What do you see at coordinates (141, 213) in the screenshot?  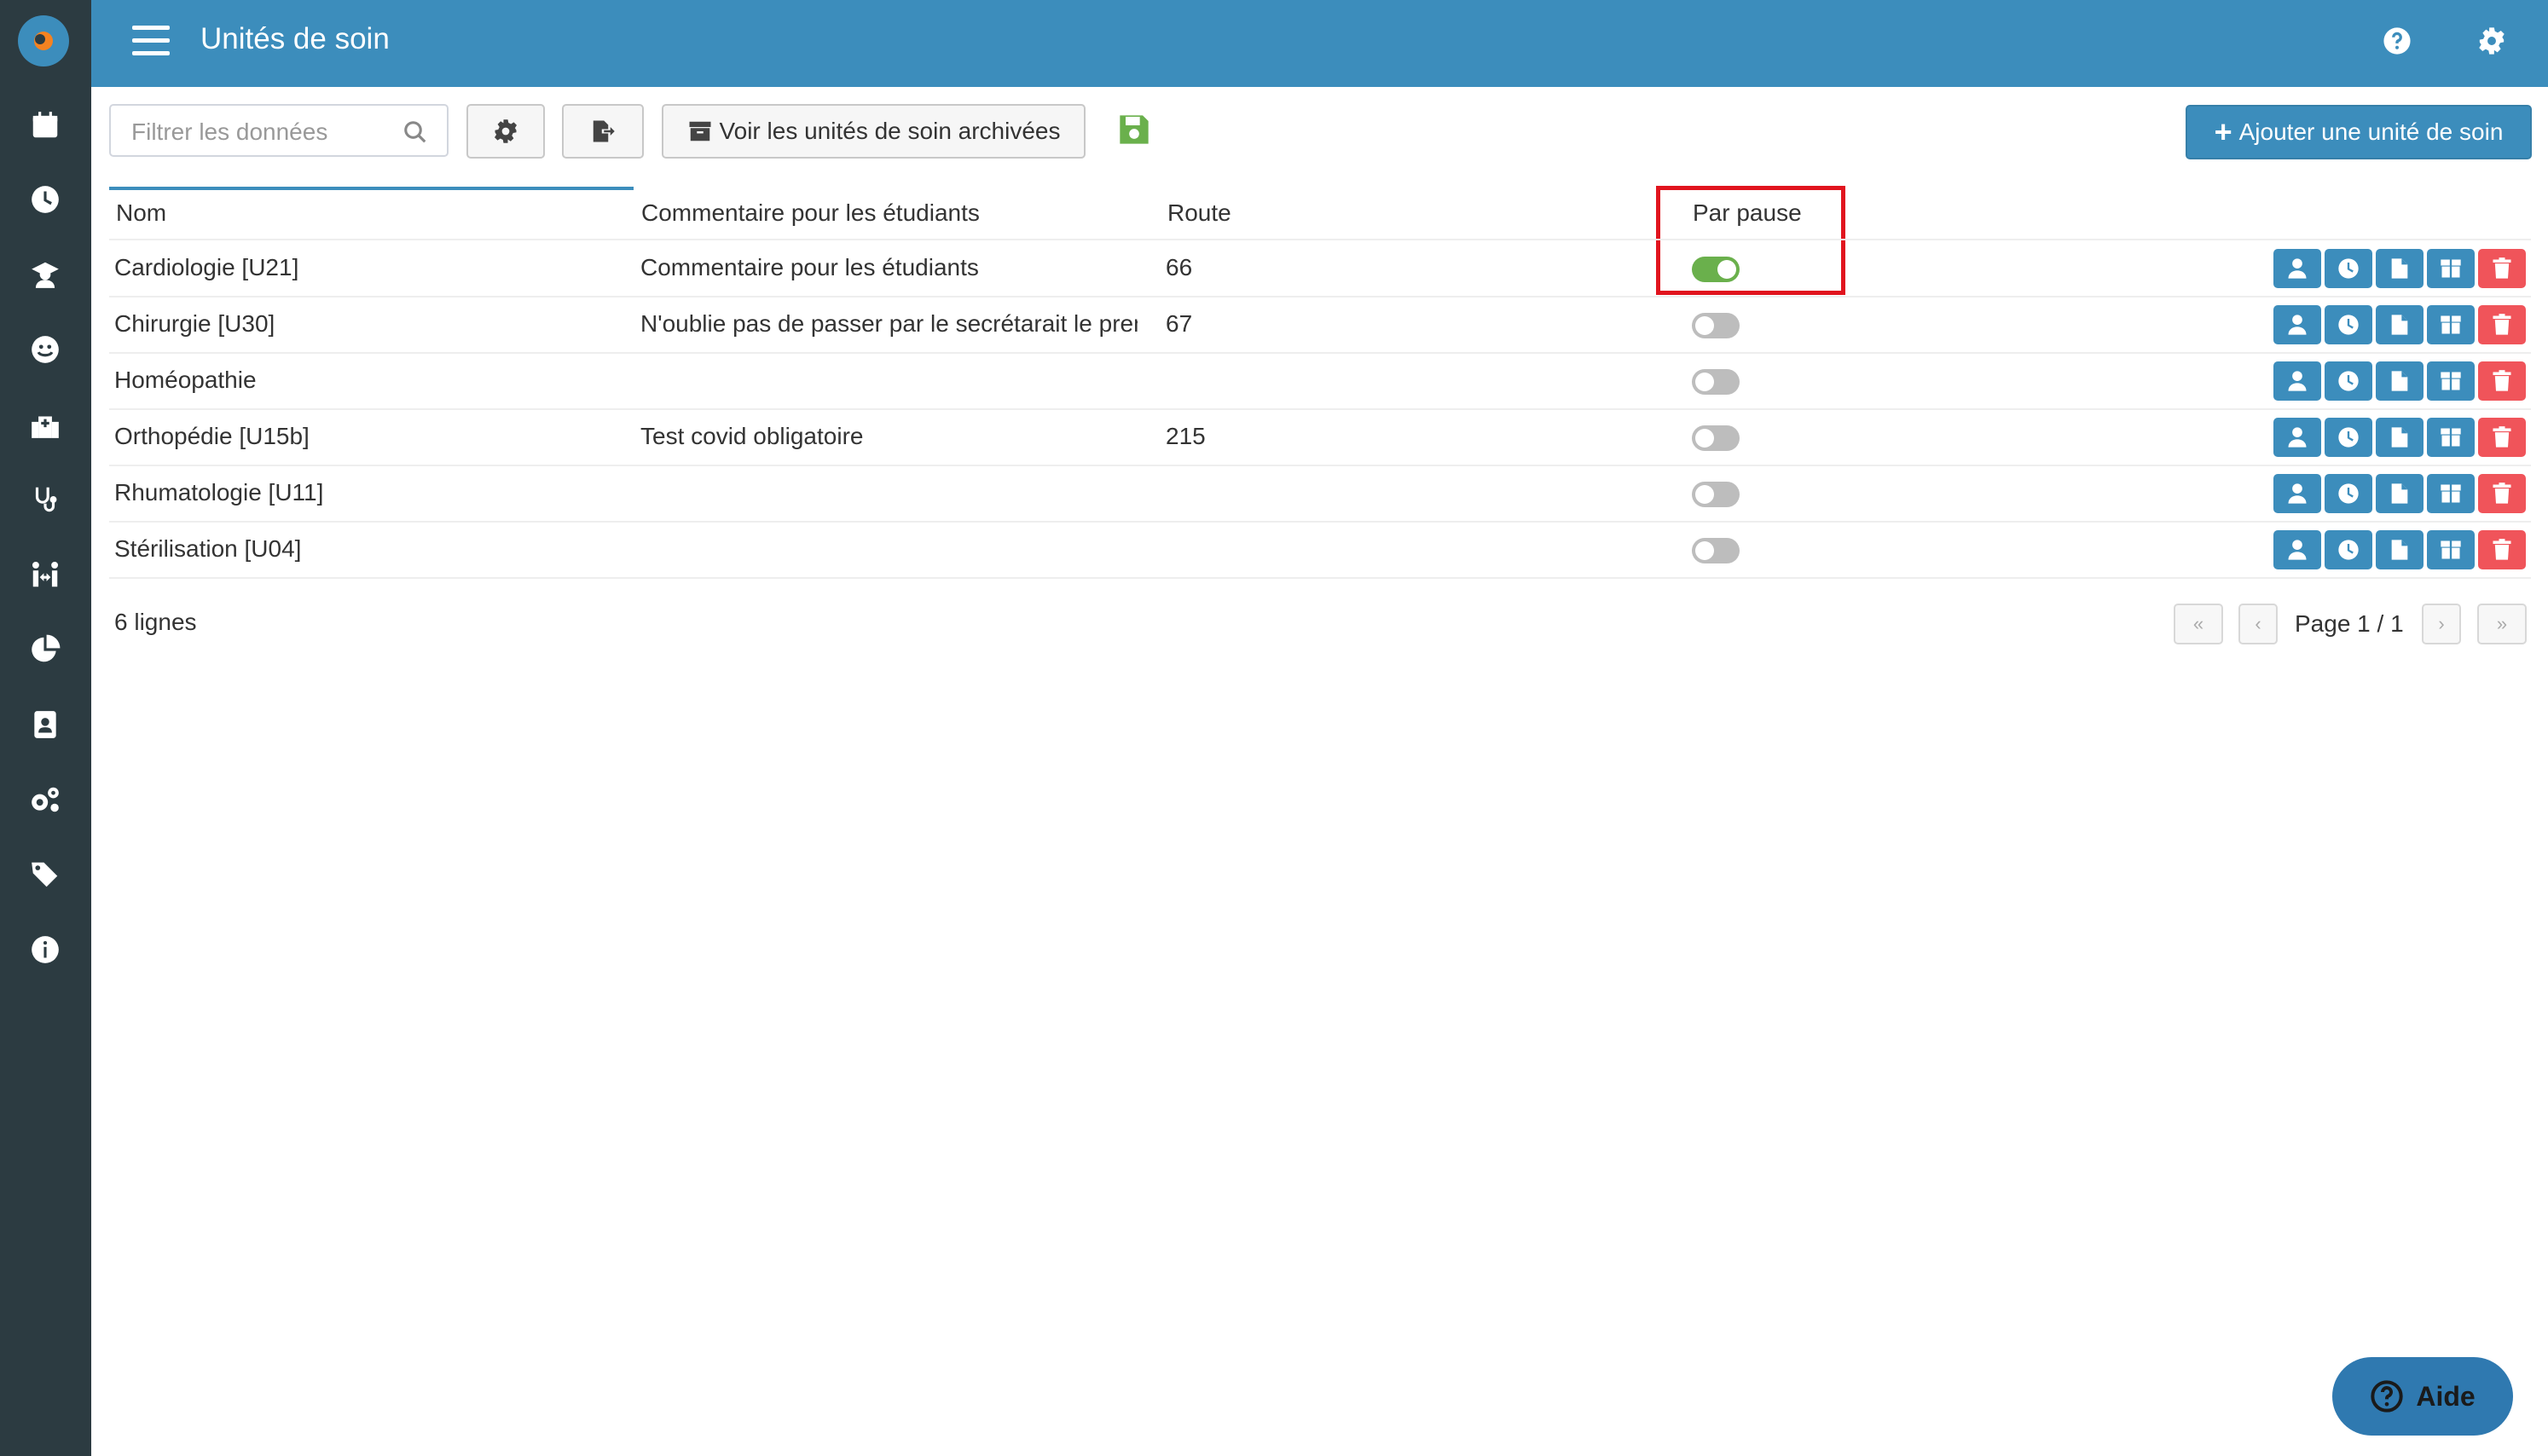 I see `column-header-nom: Nom` at bounding box center [141, 213].